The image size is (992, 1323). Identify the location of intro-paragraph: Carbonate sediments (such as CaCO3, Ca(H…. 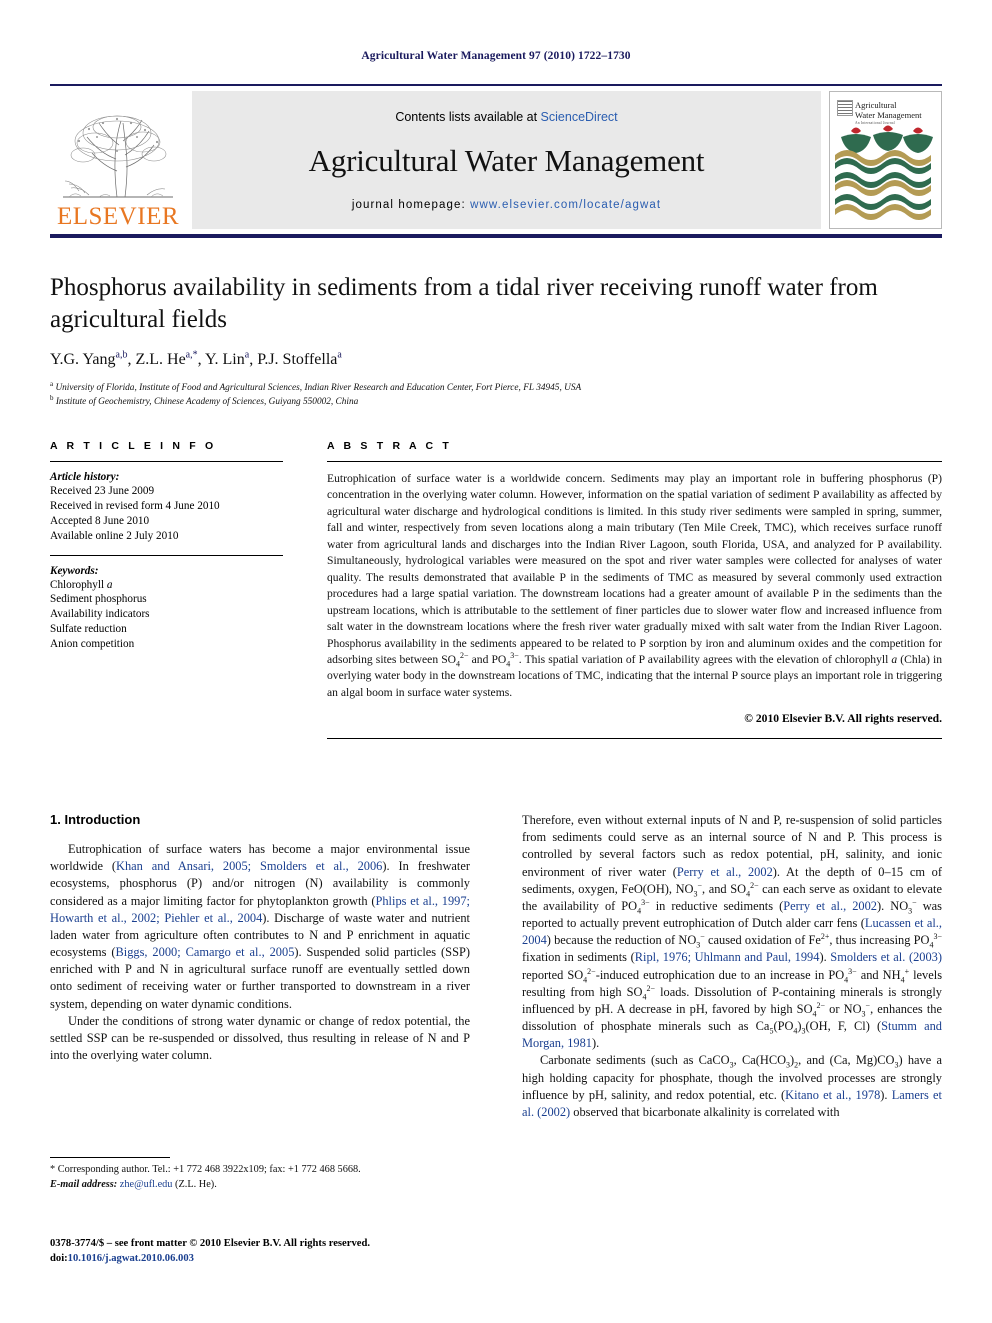
(732, 1086).